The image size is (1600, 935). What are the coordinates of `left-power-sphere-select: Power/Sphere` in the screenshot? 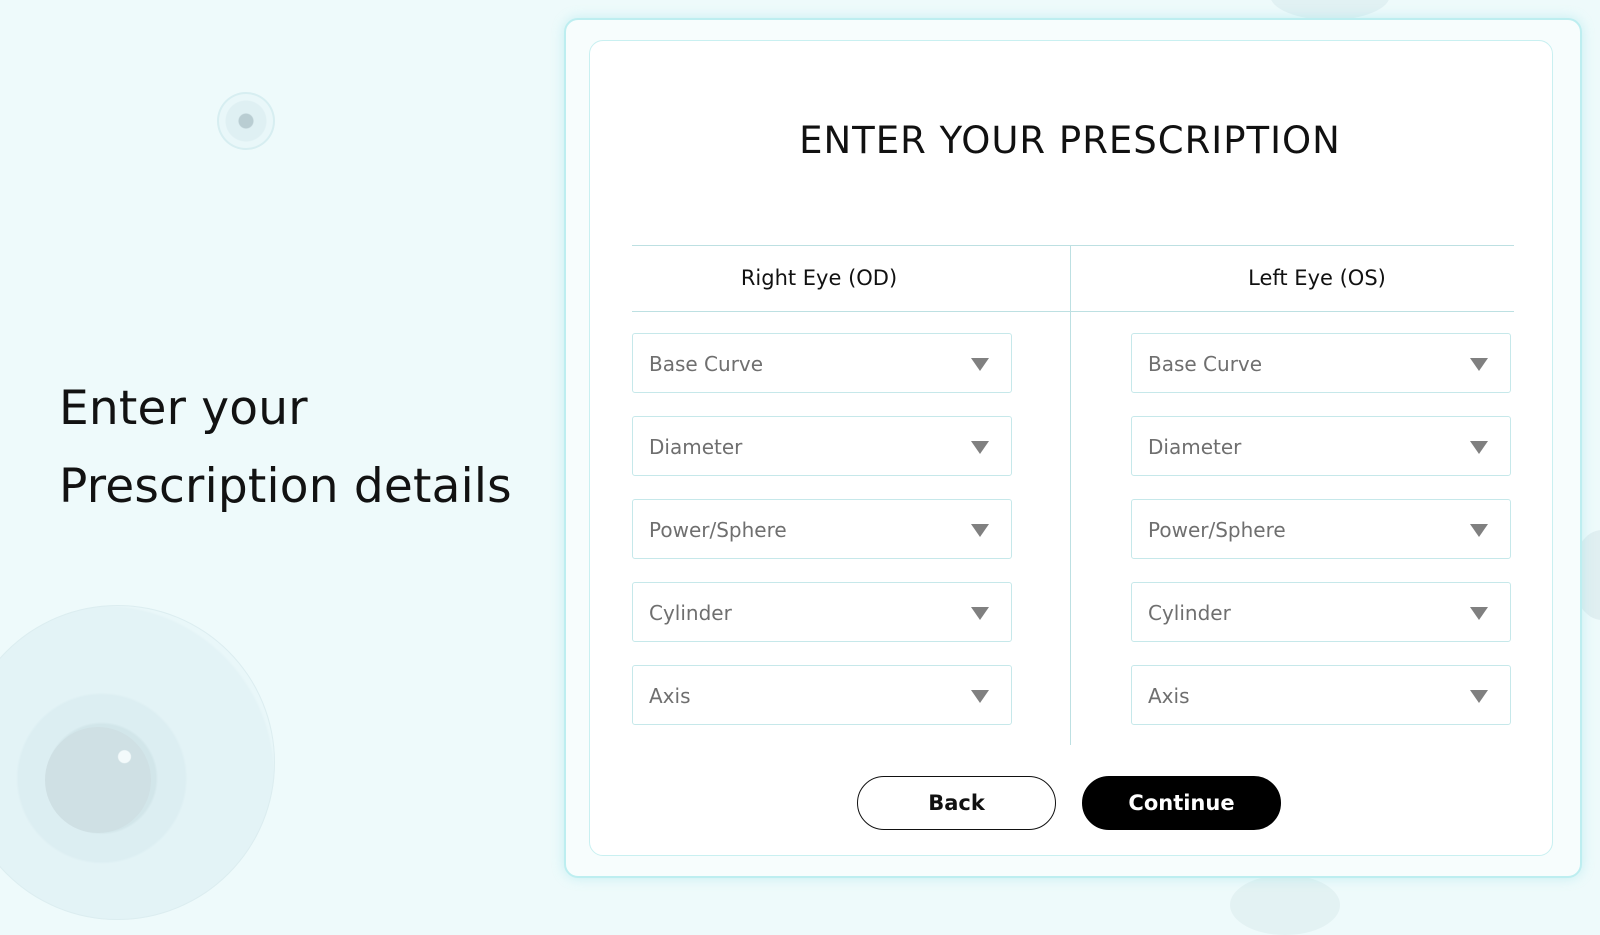 It's located at (1321, 529).